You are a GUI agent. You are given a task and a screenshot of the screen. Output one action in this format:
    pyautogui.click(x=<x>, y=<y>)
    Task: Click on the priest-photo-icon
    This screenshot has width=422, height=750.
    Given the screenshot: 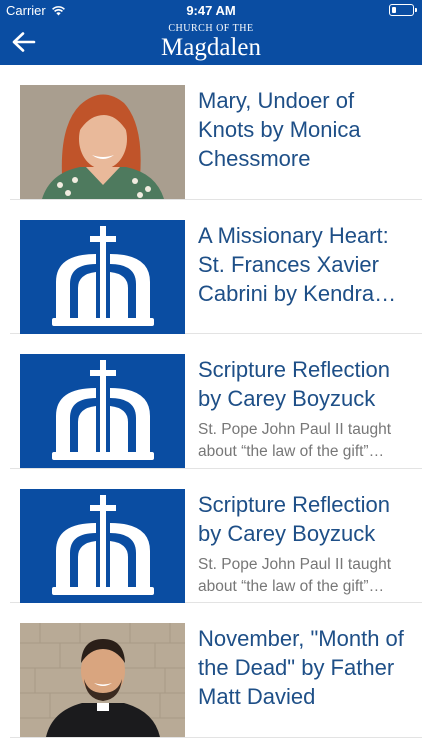 What is the action you would take?
    pyautogui.click(x=102, y=680)
    